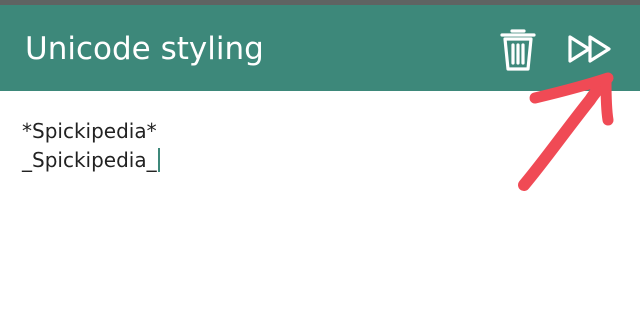  Describe the element at coordinates (158, 160) in the screenshot. I see `text-caret` at that location.